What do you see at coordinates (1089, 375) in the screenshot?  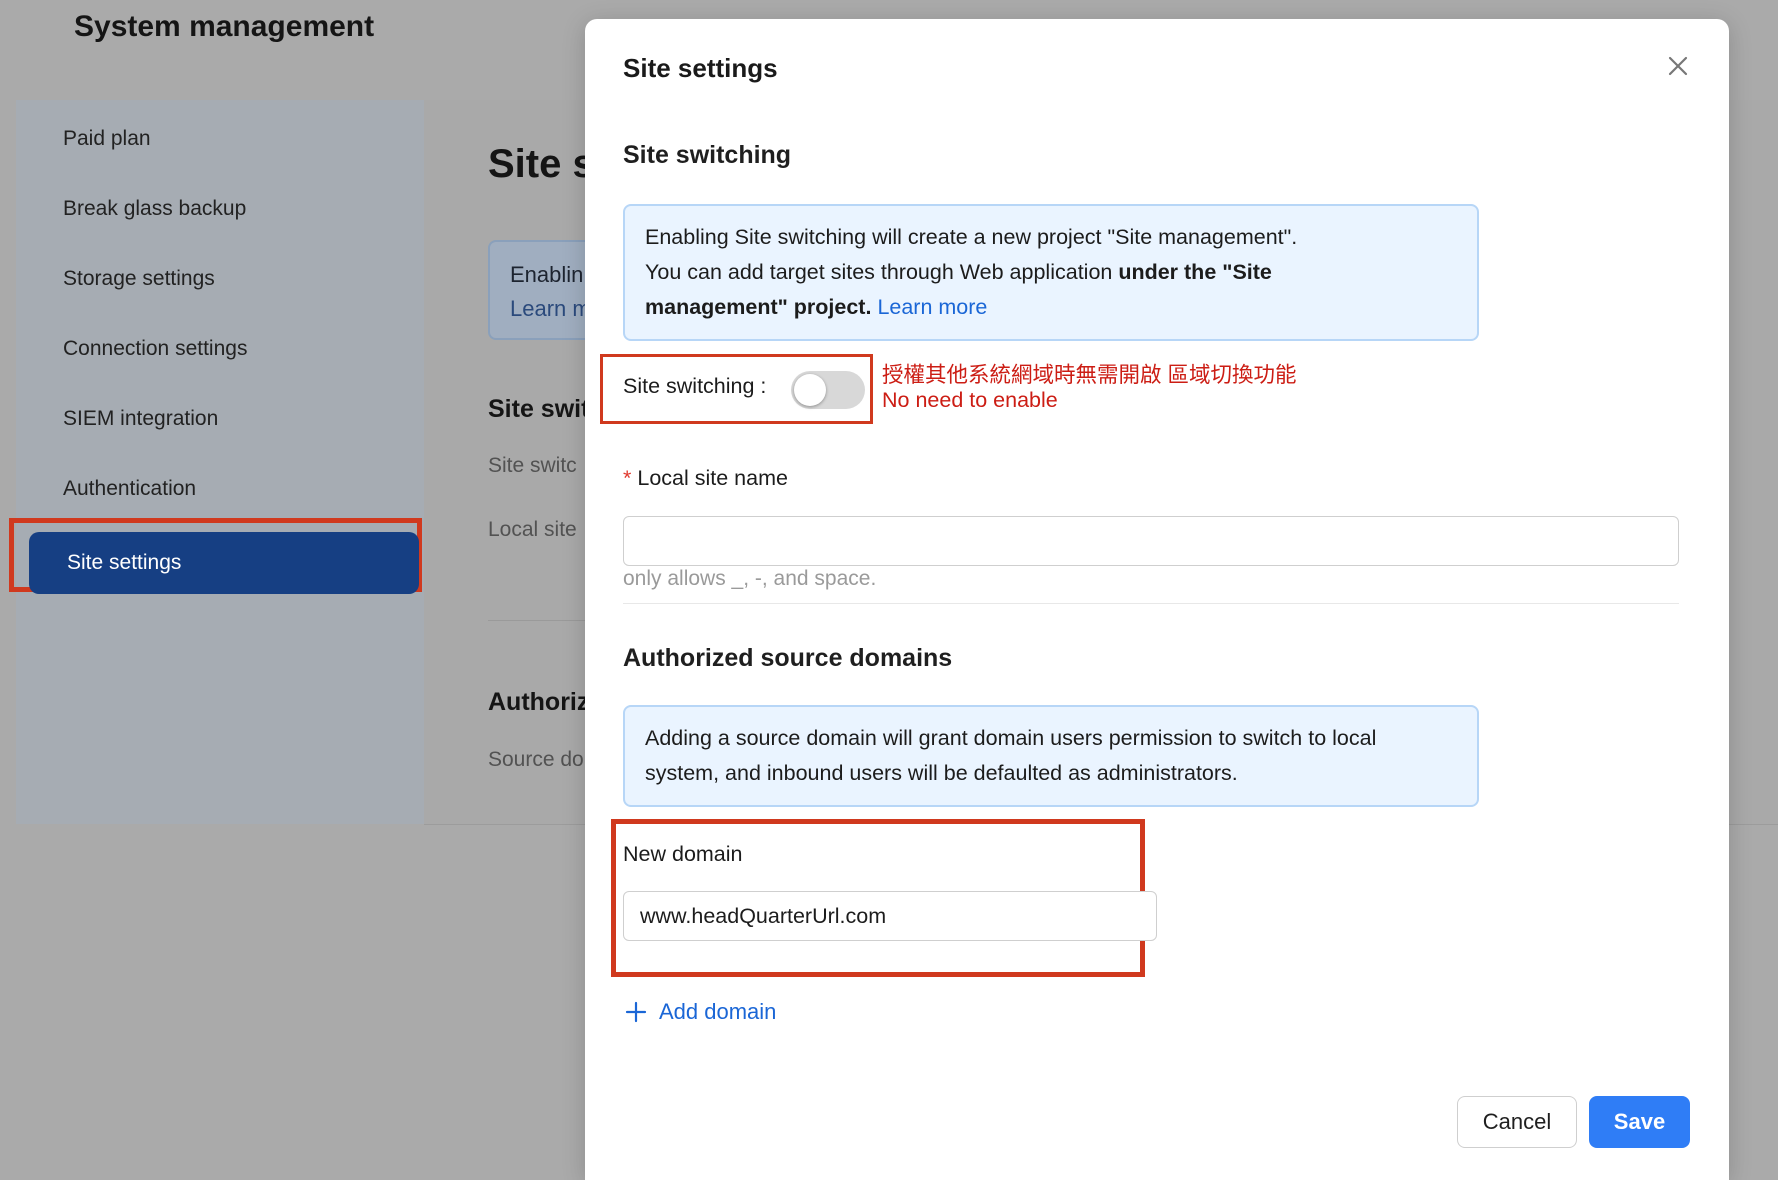 I see `annotation-chinese: 授權其他系統網域時無需開啟 區域切換功能` at bounding box center [1089, 375].